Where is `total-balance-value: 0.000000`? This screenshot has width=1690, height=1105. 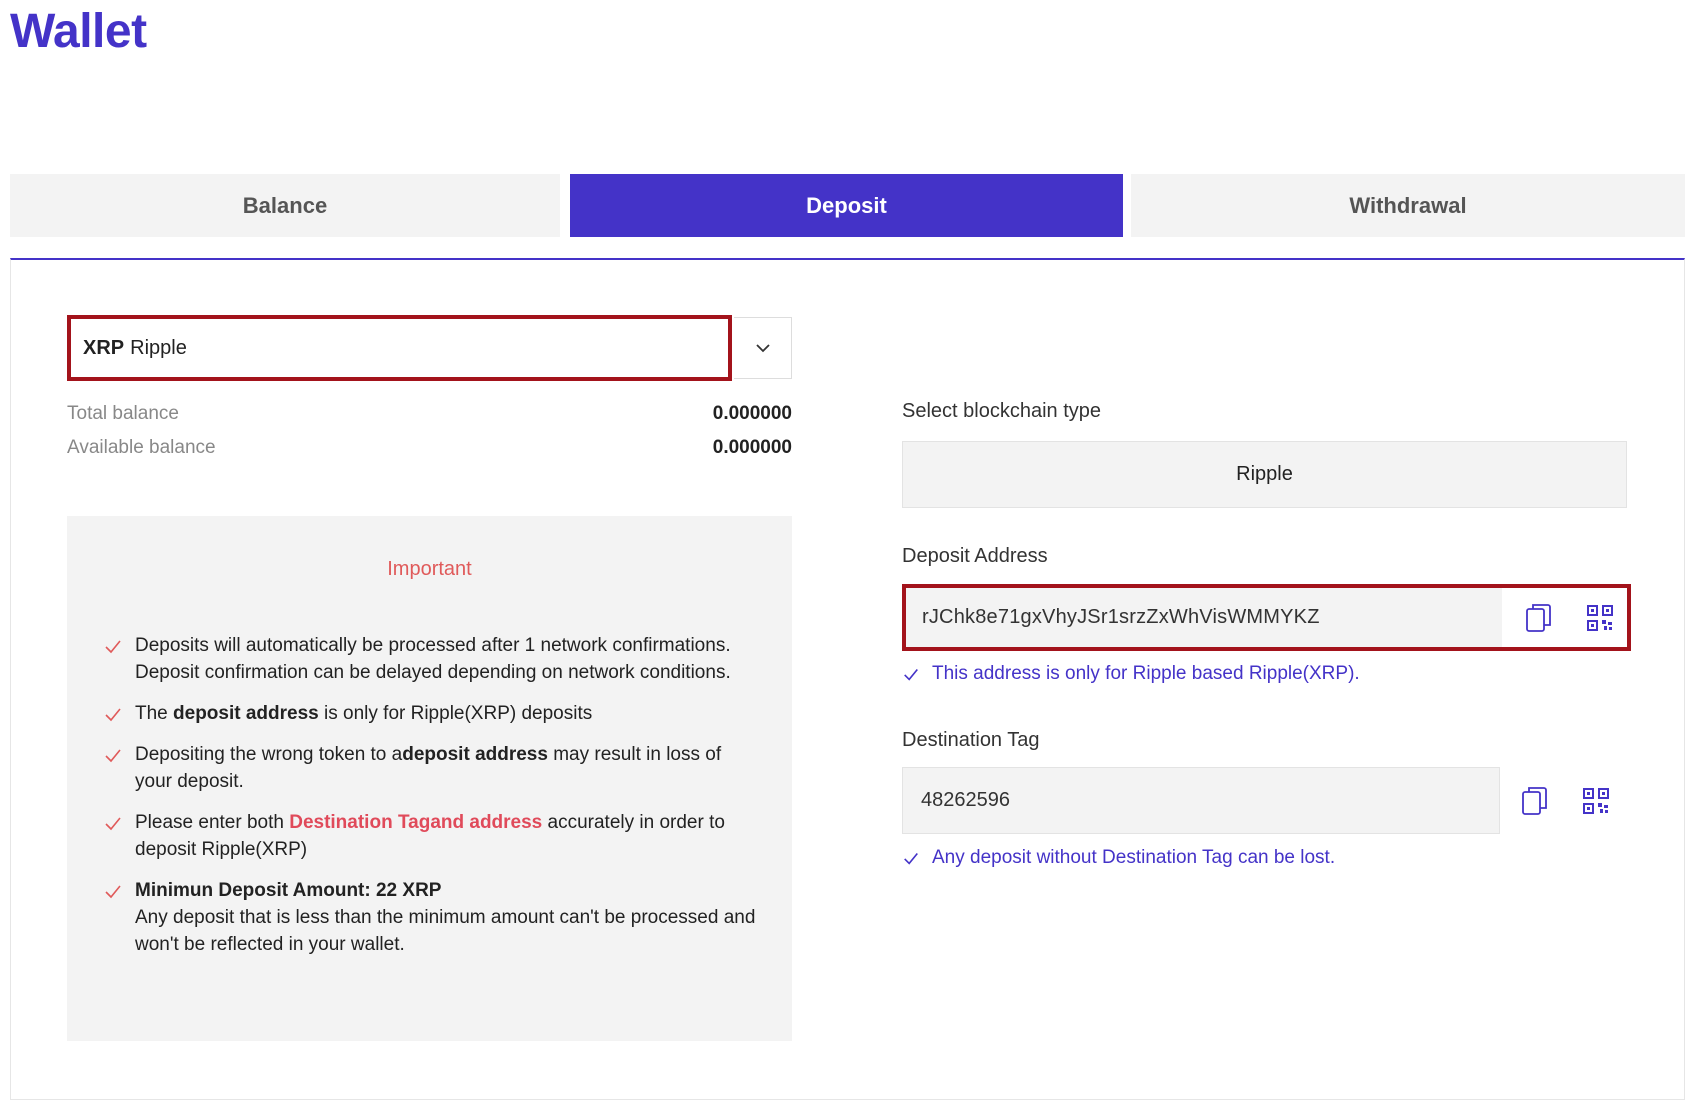
total-balance-value: 0.000000 is located at coordinates (752, 413).